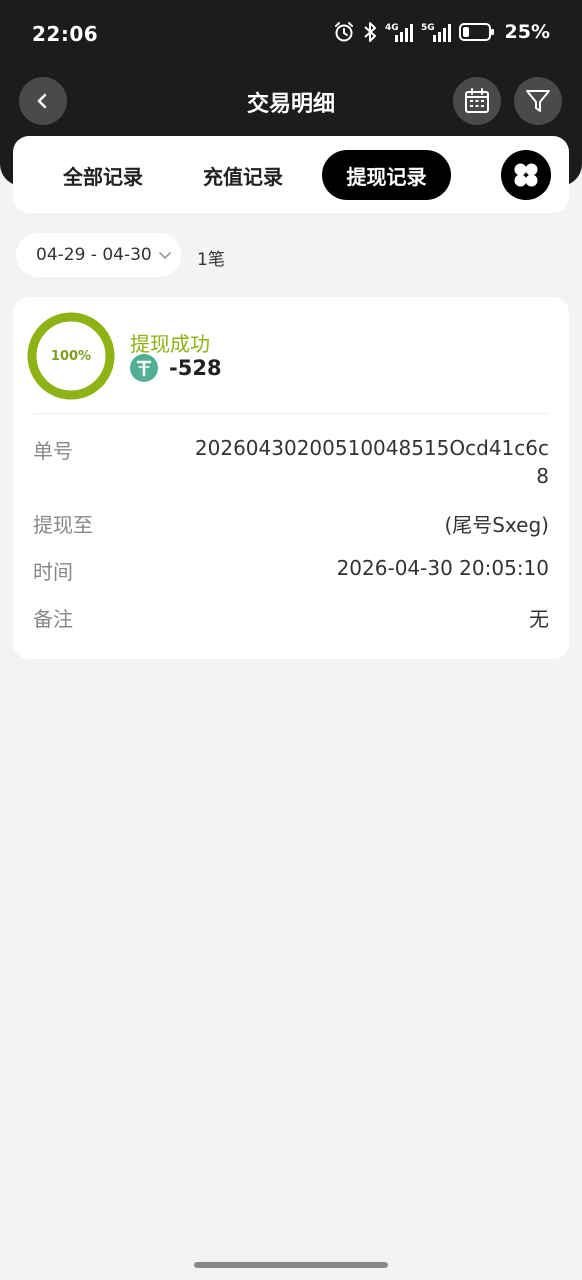  What do you see at coordinates (527, 32) in the screenshot?
I see `battery-percent: 25%` at bounding box center [527, 32].